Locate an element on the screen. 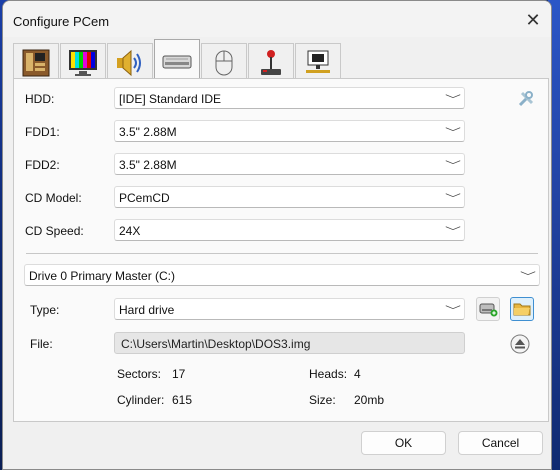 Image resolution: width=560 pixels, height=470 pixels. tab-network is located at coordinates (318, 62).